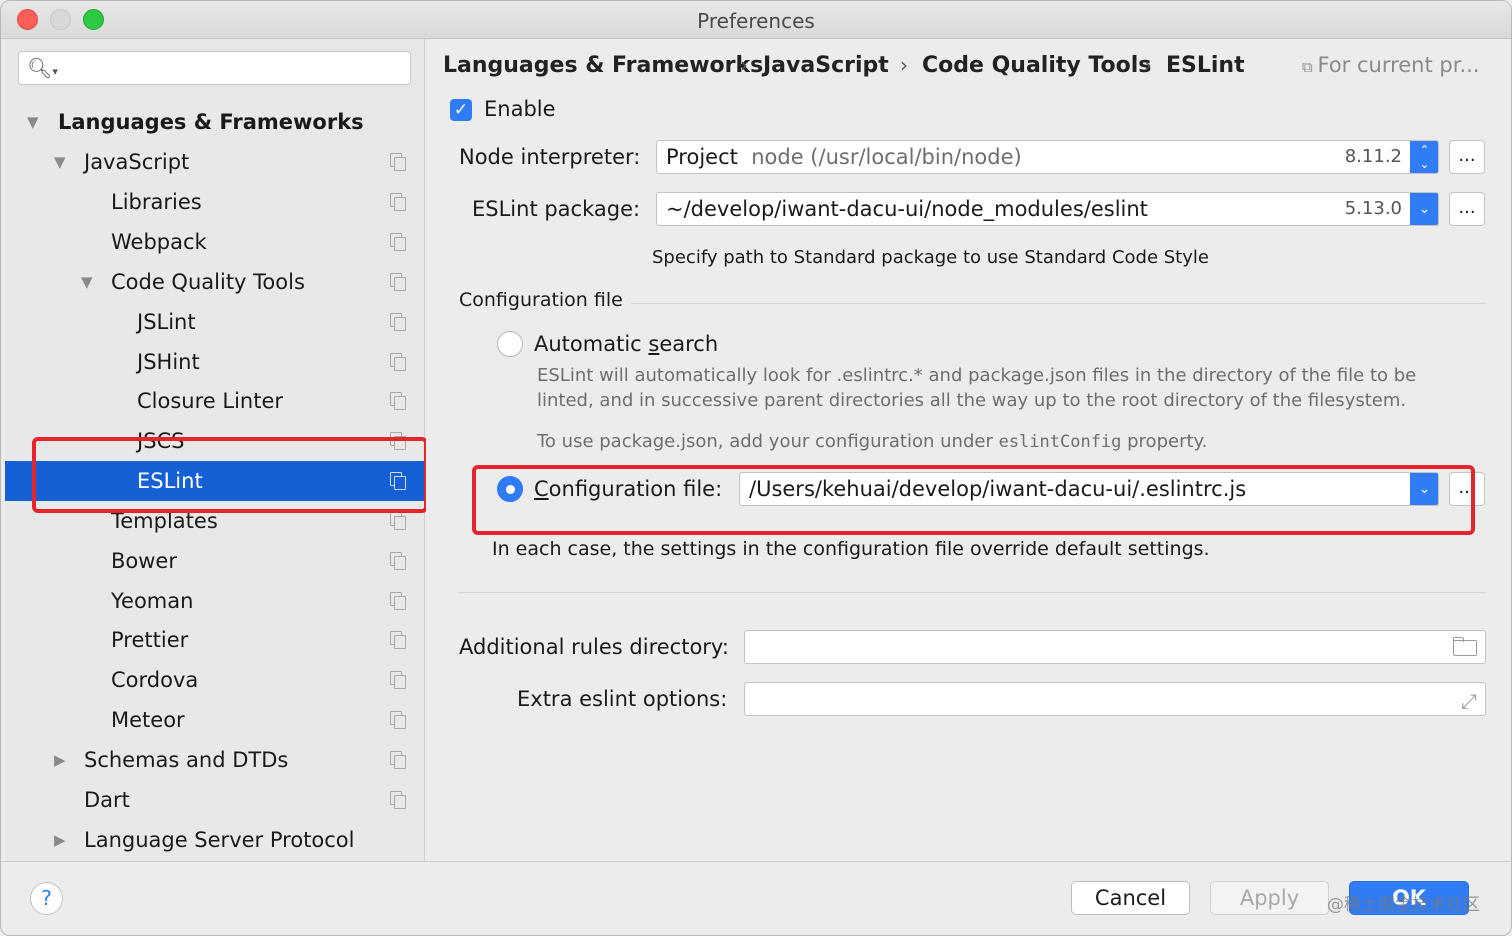 The width and height of the screenshot is (1512, 936). What do you see at coordinates (591, 344) in the screenshot?
I see `label-text: Automatic` at bounding box center [591, 344].